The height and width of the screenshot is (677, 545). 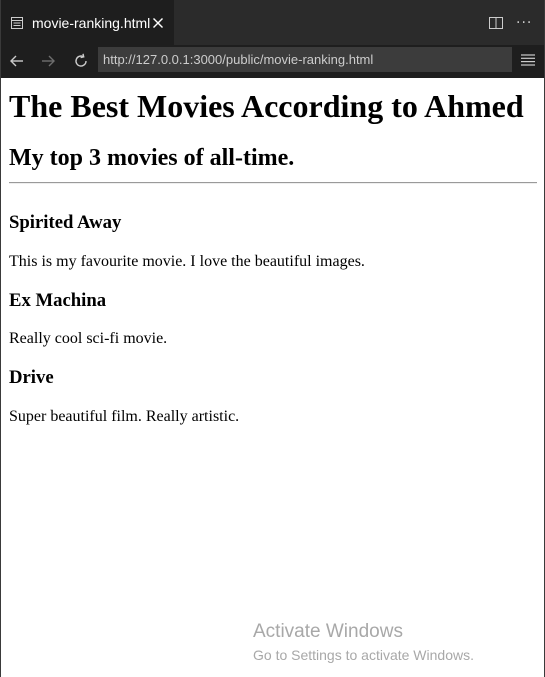 I want to click on activation-watermark-title: Activate Windows, so click(x=328, y=631).